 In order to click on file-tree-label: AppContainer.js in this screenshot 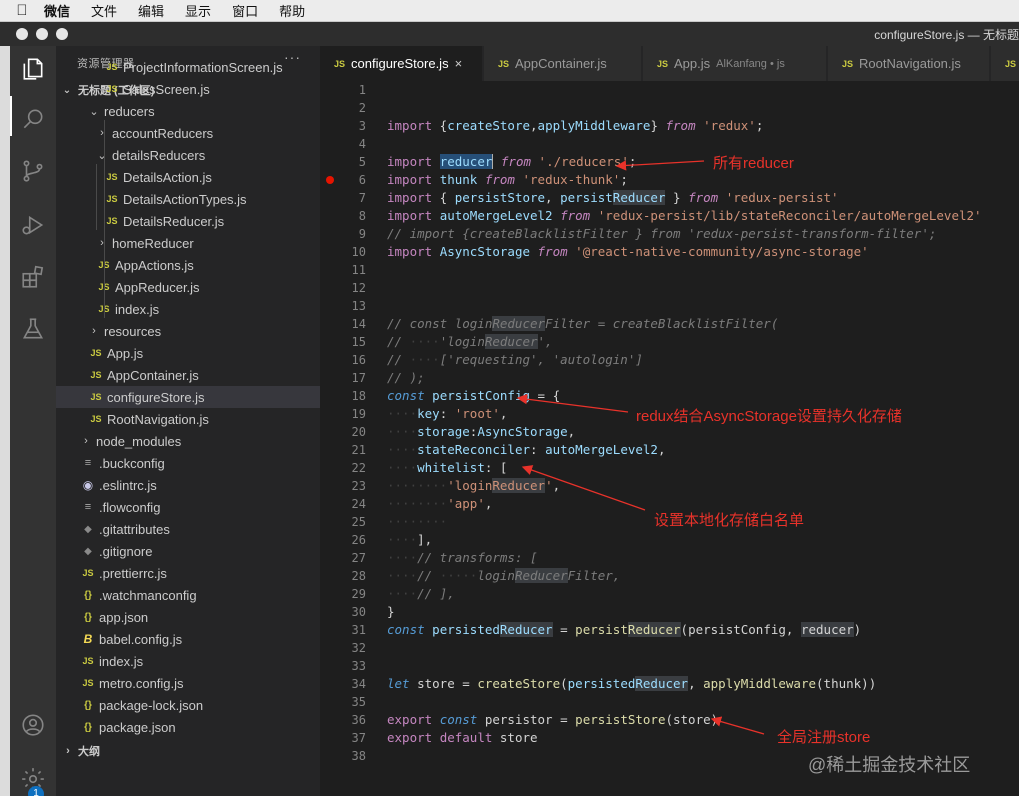, I will do `click(153, 375)`.